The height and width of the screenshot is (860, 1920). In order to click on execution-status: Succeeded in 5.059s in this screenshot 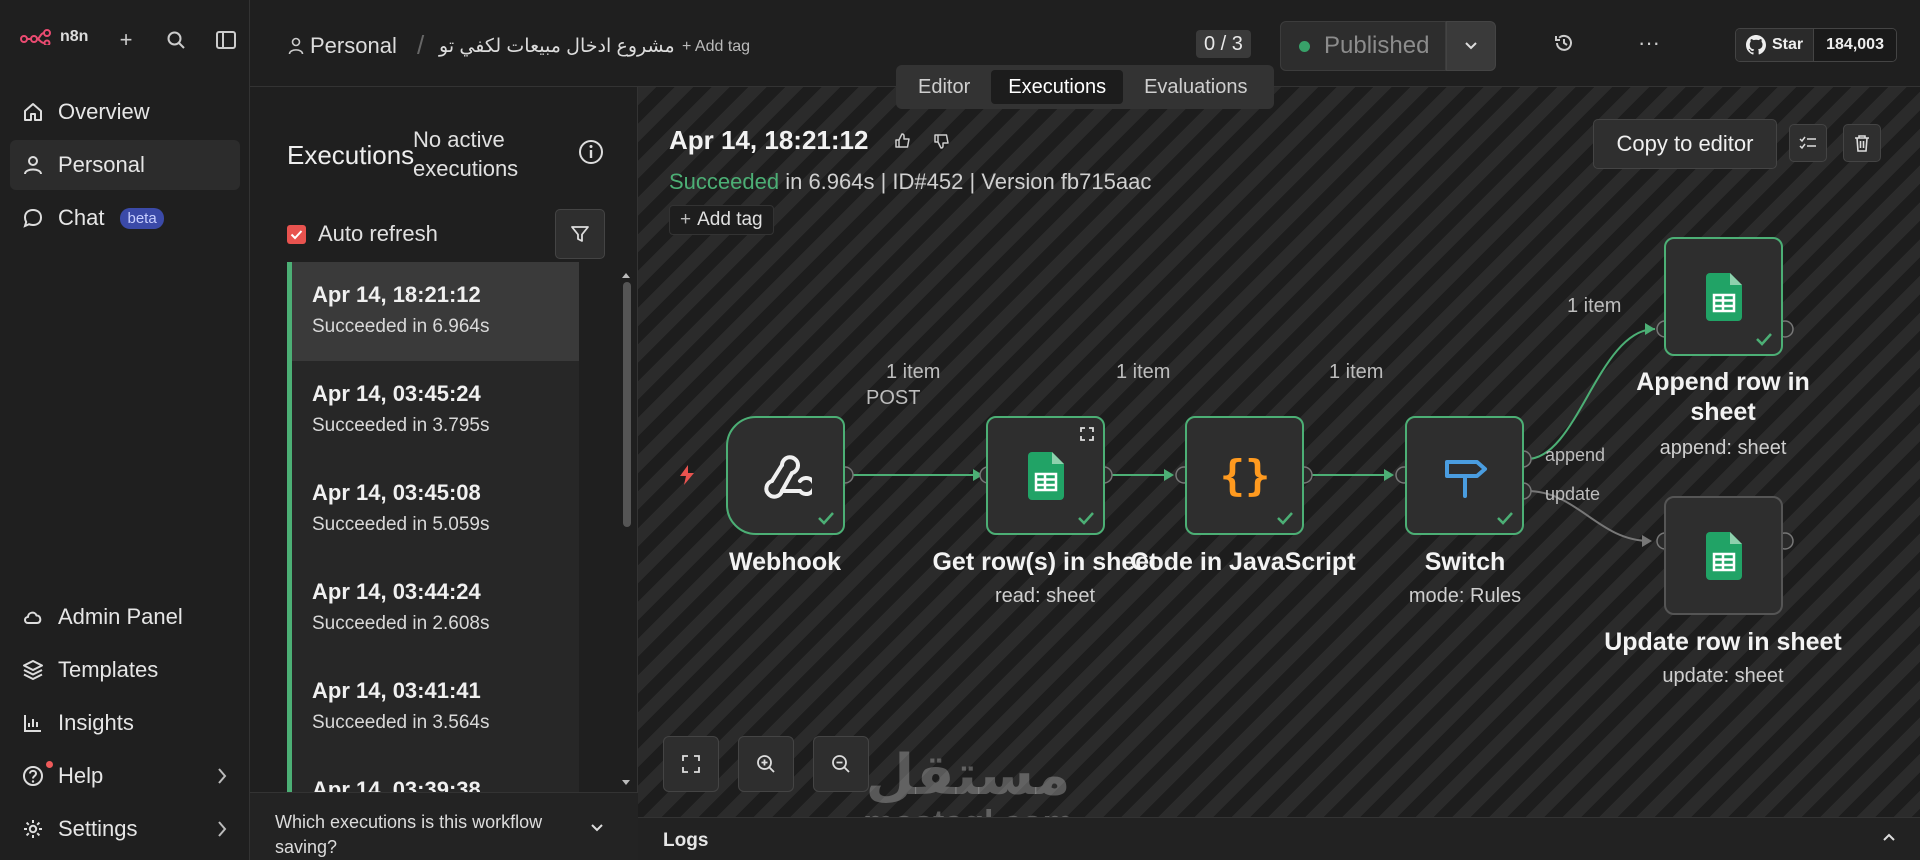, I will do `click(401, 524)`.